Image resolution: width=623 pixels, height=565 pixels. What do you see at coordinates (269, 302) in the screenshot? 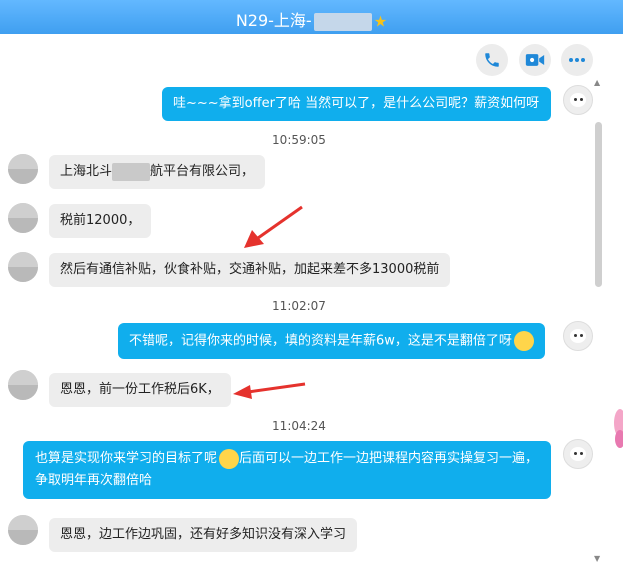
I see `annotation-layer` at bounding box center [269, 302].